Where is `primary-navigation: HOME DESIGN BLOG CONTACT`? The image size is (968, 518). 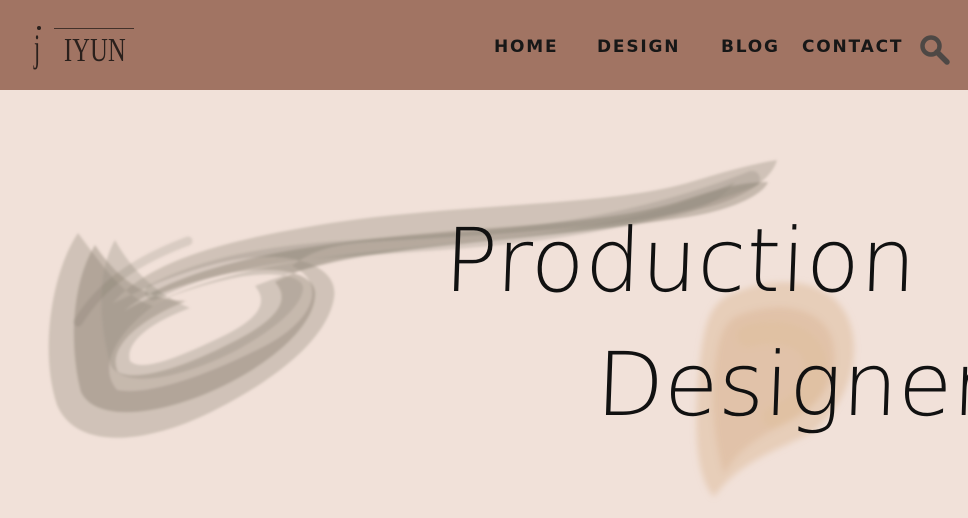
primary-navigation: HOME DESIGN BLOG CONTACT is located at coordinates (484, 48).